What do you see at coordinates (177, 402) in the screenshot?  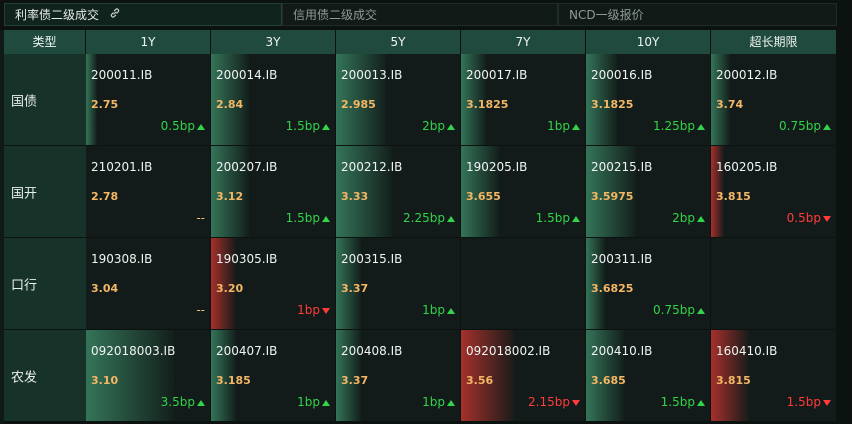 I see `change-value: 3.5bp` at bounding box center [177, 402].